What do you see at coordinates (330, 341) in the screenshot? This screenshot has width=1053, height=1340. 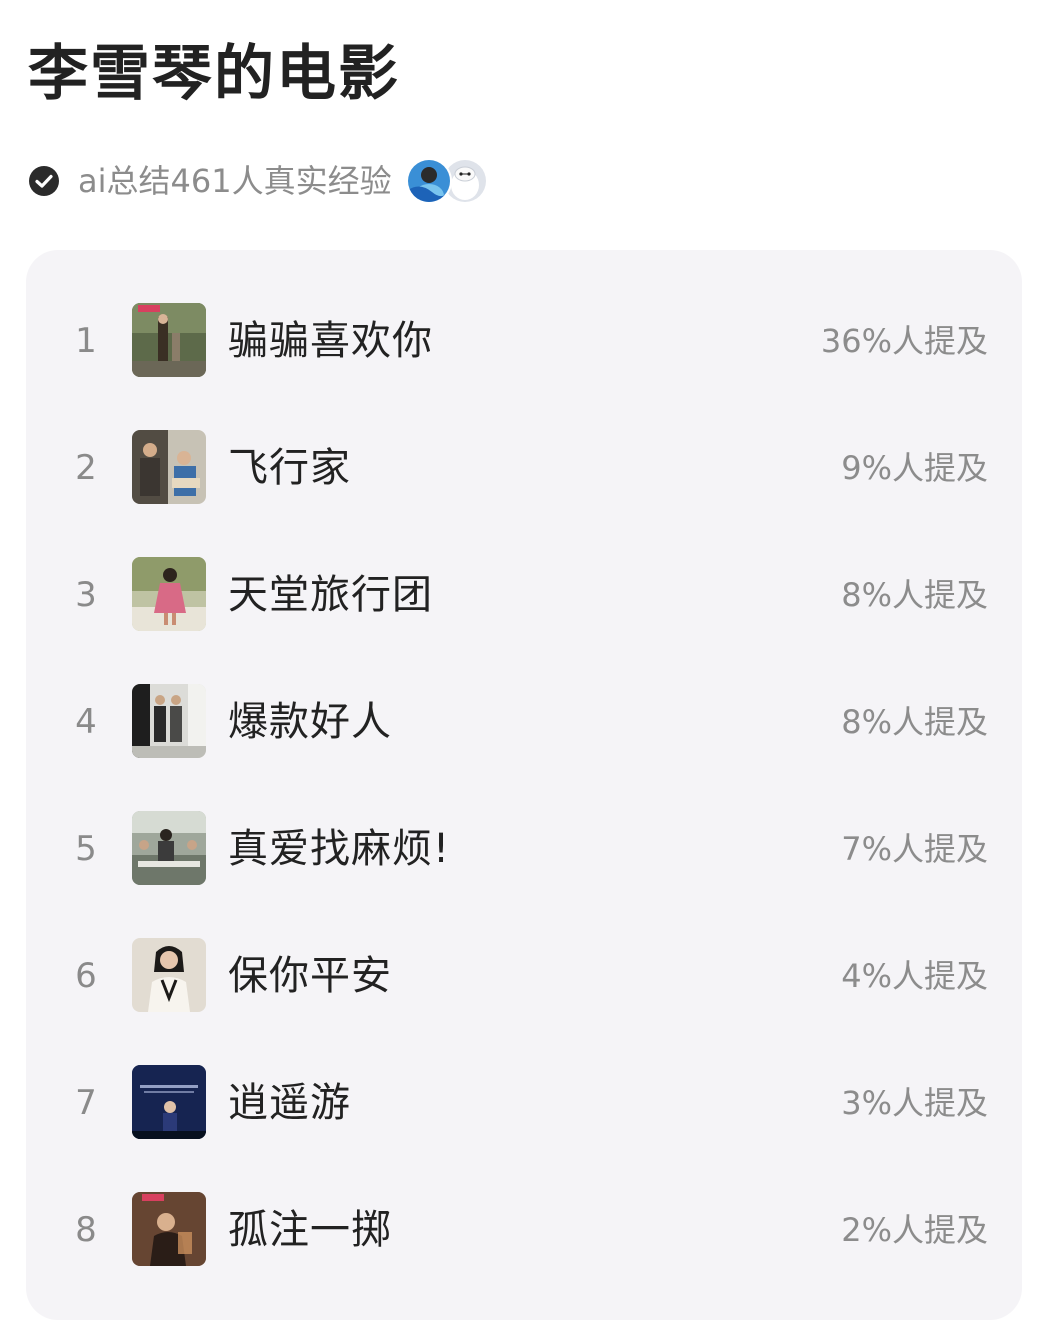 I see `movie-title: 骗骗喜欢你` at bounding box center [330, 341].